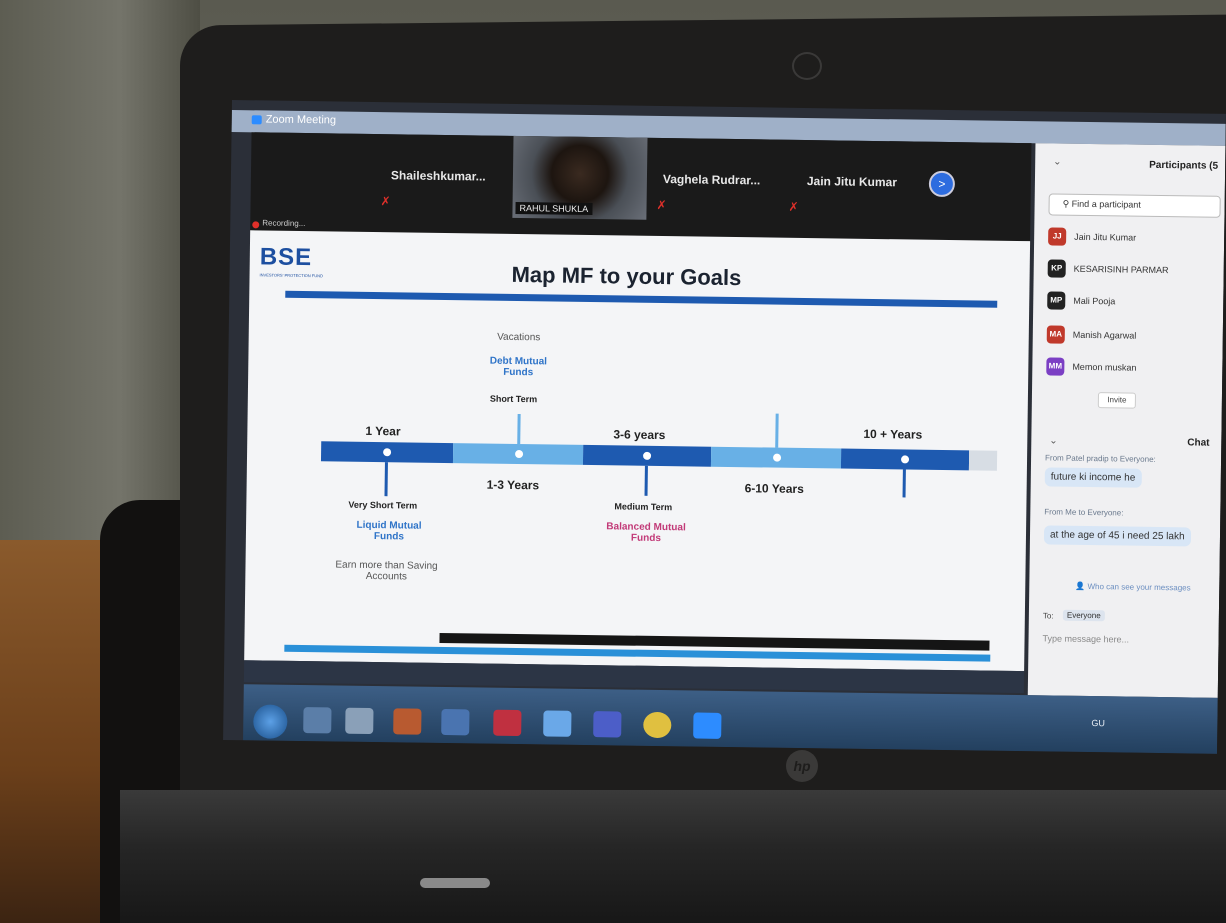 This screenshot has height=923, width=1226. What do you see at coordinates (455, 722) in the screenshot?
I see `word-icon` at bounding box center [455, 722].